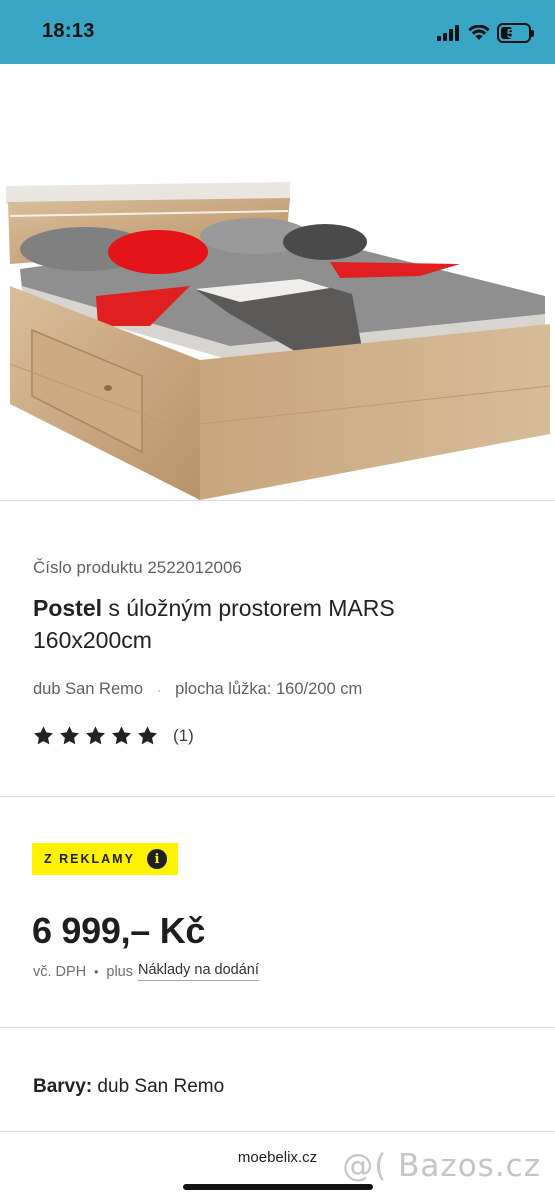  Describe the element at coordinates (278, 1187) in the screenshot. I see `home-indicator` at that location.